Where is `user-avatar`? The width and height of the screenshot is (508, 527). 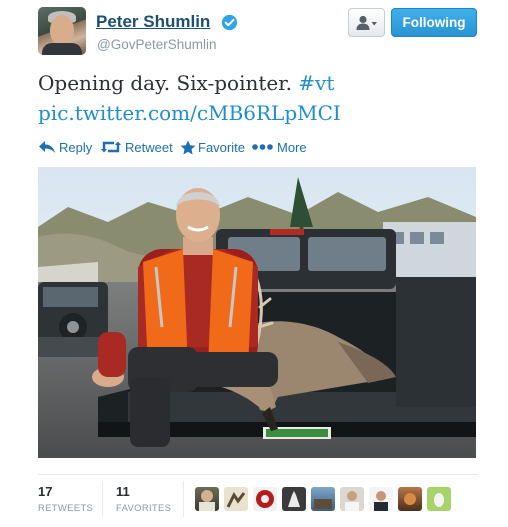
user-avatar is located at coordinates (62, 31).